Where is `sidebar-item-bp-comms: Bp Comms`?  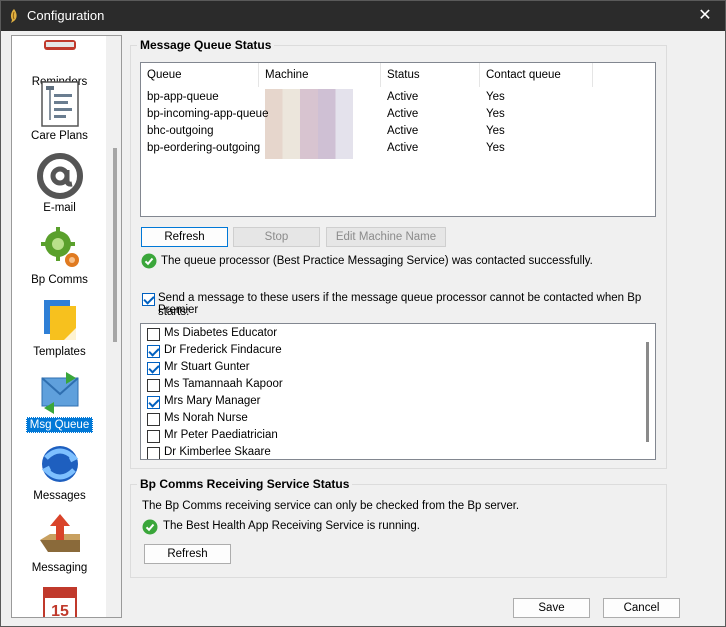
sidebar-item-bp-comms: Bp Comms is located at coordinates (59, 259).